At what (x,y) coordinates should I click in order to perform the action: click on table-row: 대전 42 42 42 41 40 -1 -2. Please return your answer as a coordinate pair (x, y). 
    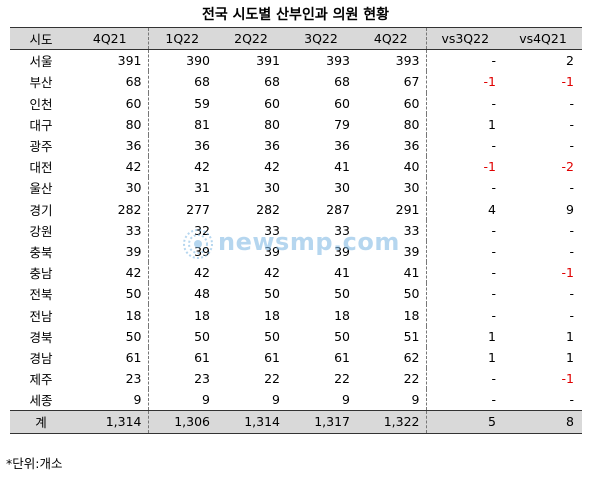
    Looking at the image, I should click on (296, 167).